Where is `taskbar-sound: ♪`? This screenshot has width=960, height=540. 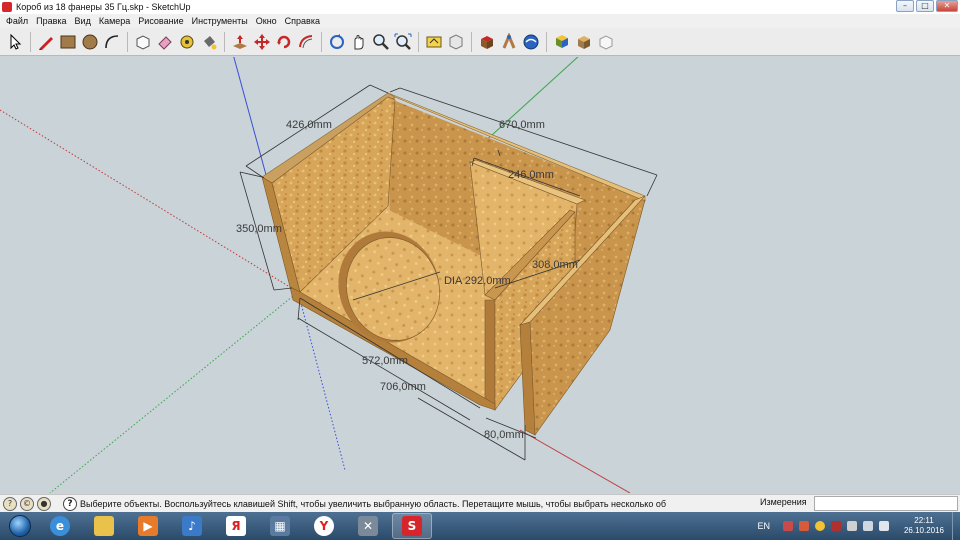 taskbar-sound: ♪ is located at coordinates (192, 526).